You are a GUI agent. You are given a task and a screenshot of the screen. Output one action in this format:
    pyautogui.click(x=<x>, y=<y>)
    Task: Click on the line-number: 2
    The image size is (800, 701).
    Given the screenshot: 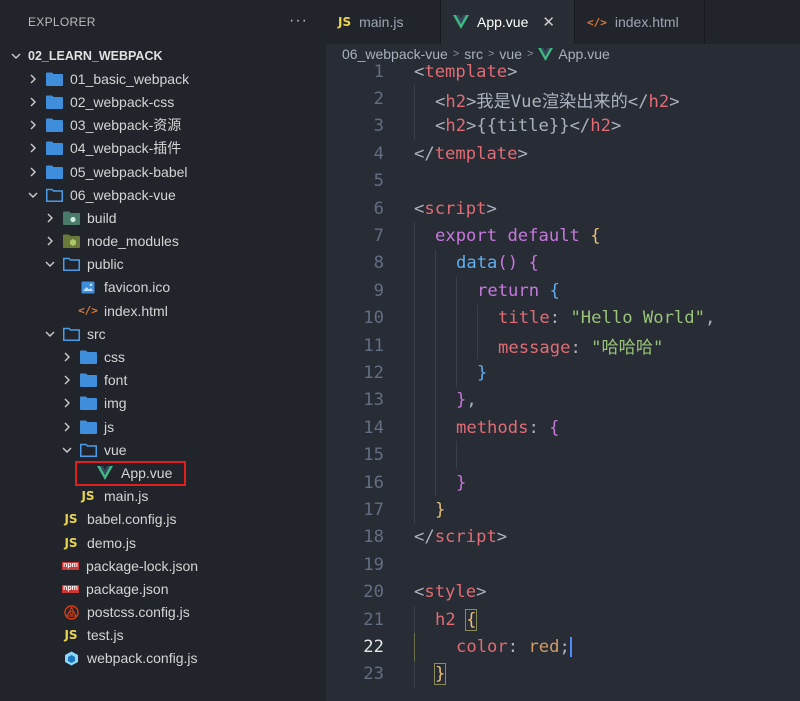 What is the action you would take?
    pyautogui.click(x=378, y=99)
    